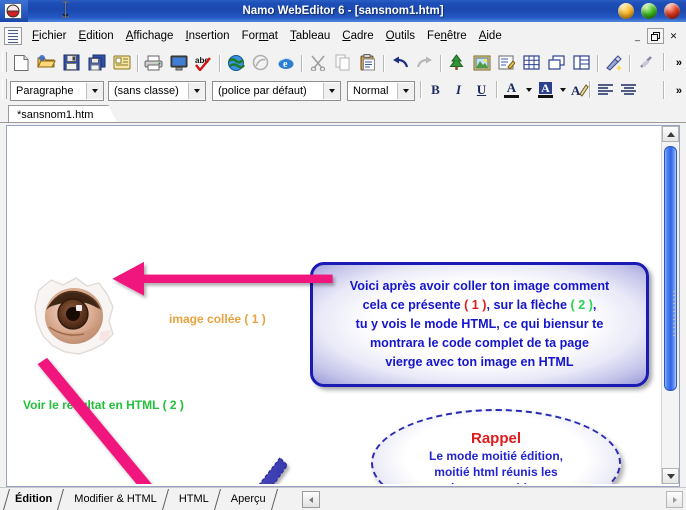 Image resolution: width=686 pixels, height=510 pixels. What do you see at coordinates (4, 62) in the screenshot?
I see `toolbar-grip-standard` at bounding box center [4, 62].